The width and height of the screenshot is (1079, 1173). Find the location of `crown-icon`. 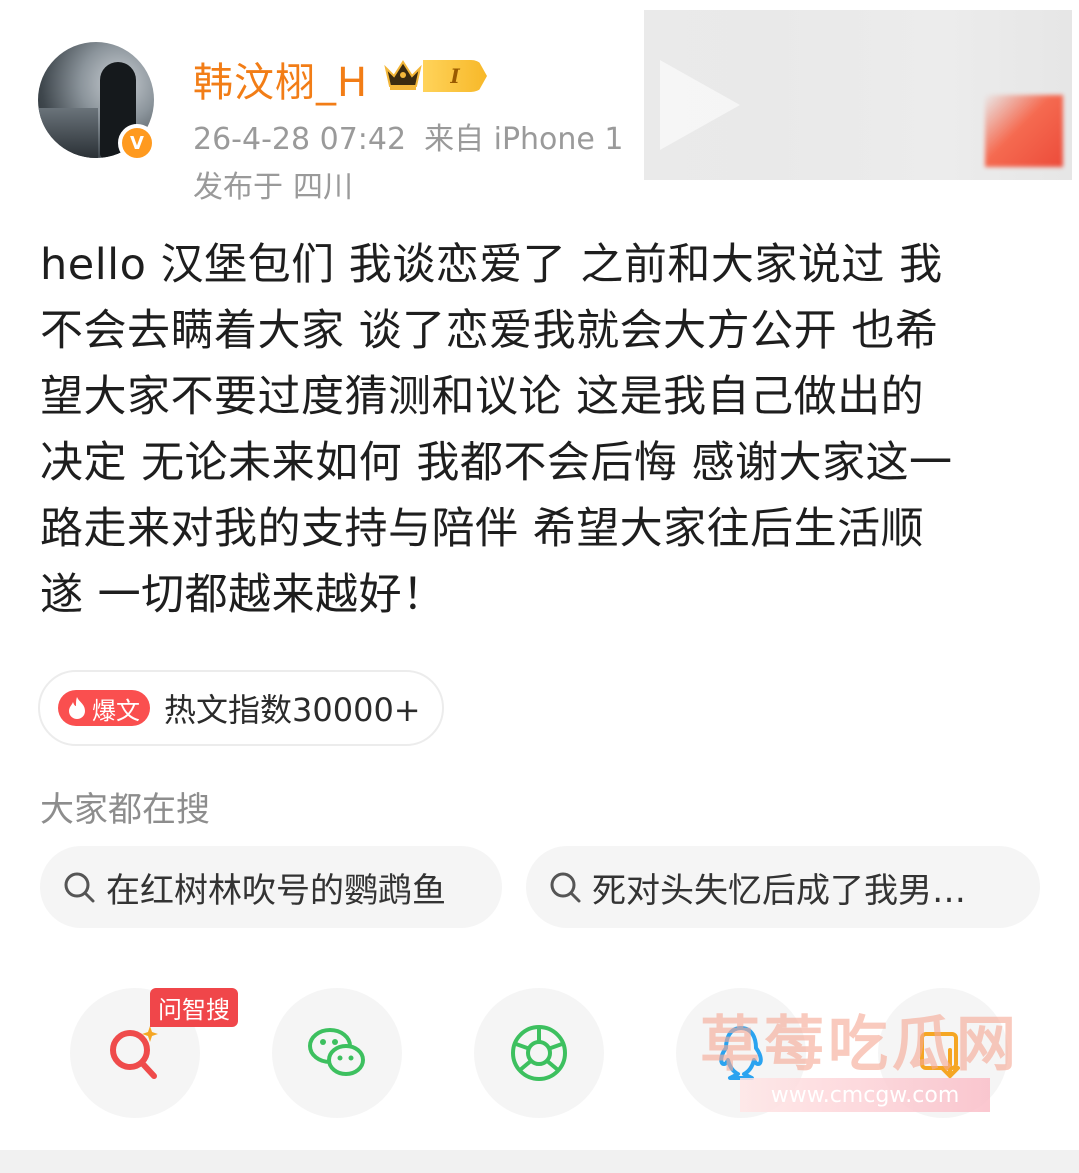

crown-icon is located at coordinates (403, 75).